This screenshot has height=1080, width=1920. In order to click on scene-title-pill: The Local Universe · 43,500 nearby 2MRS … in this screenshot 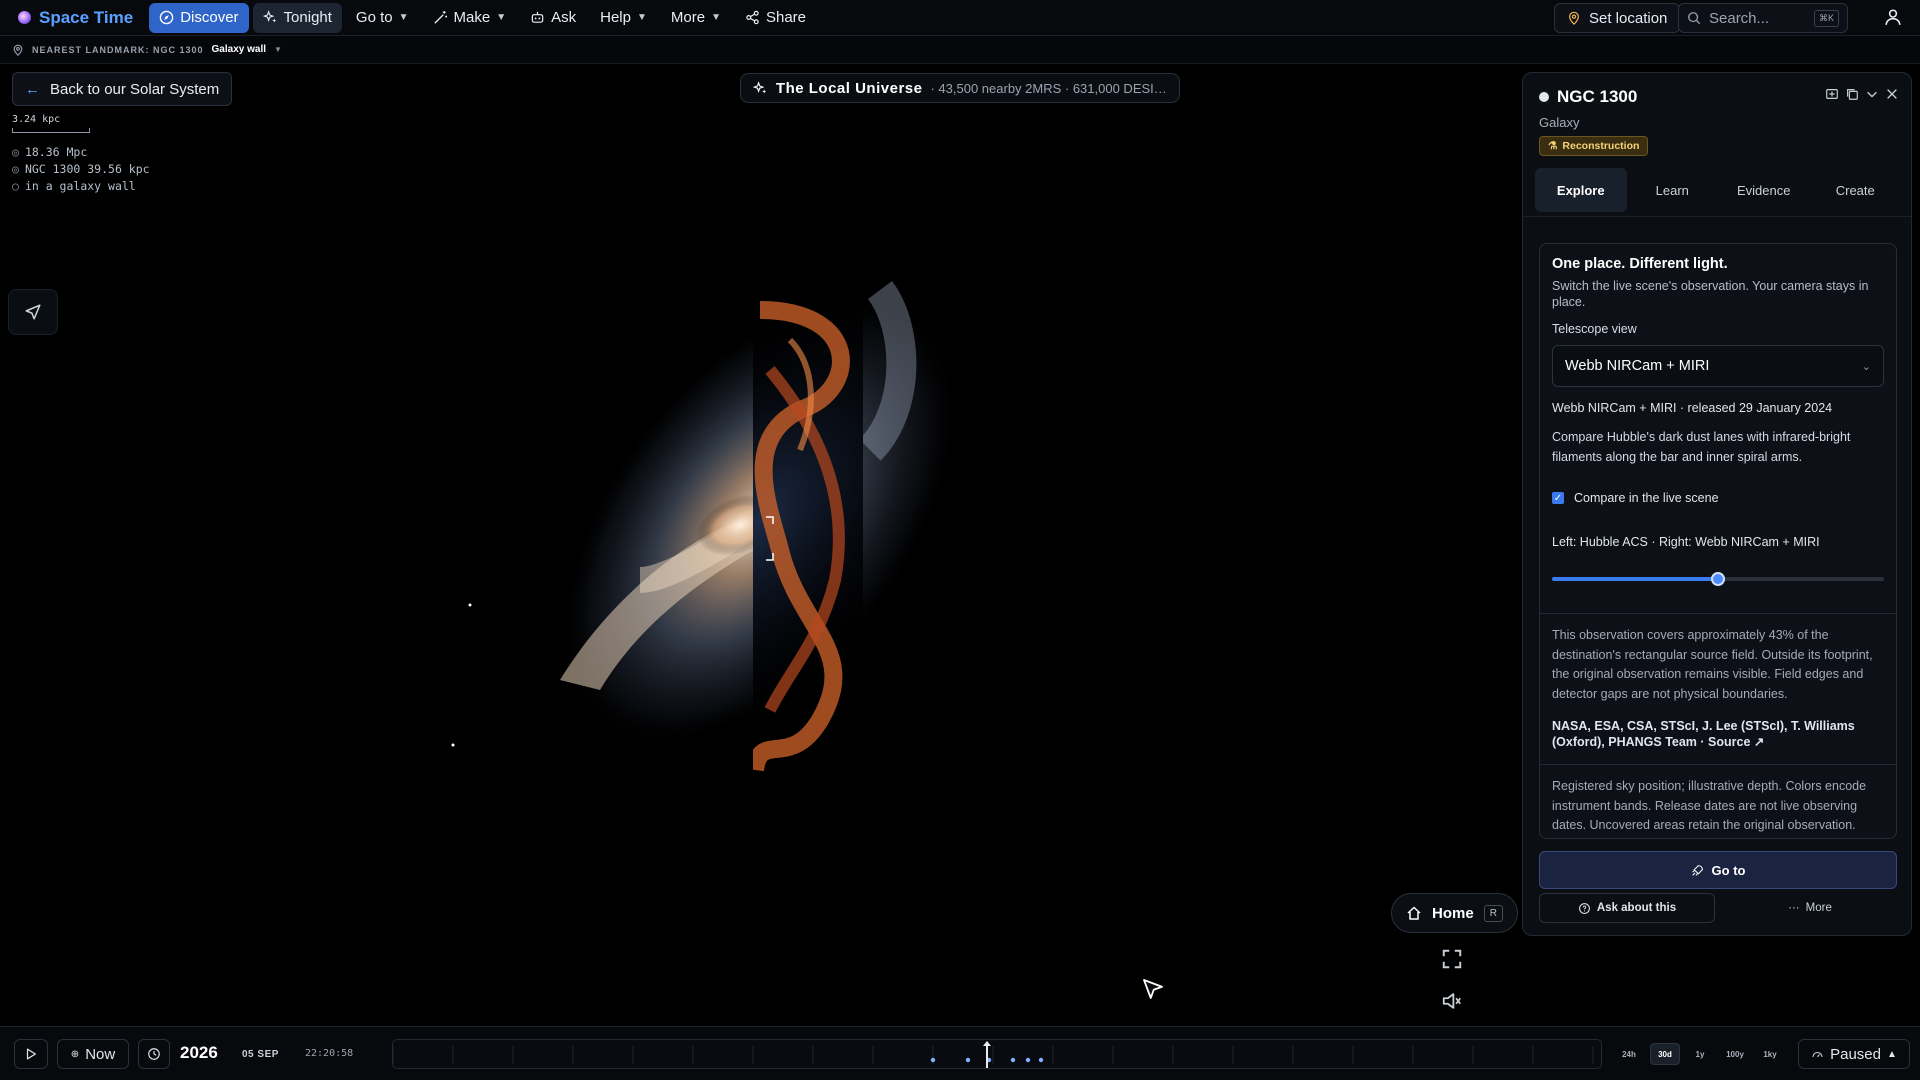, I will do `click(960, 88)`.